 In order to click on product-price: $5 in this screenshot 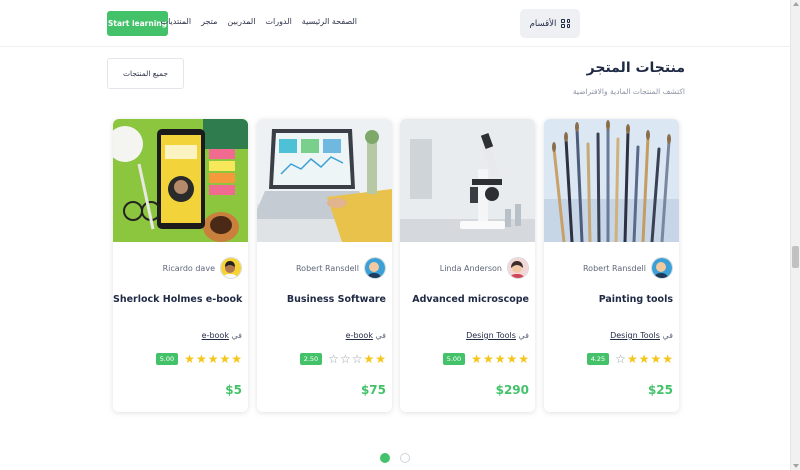, I will do `click(233, 390)`.